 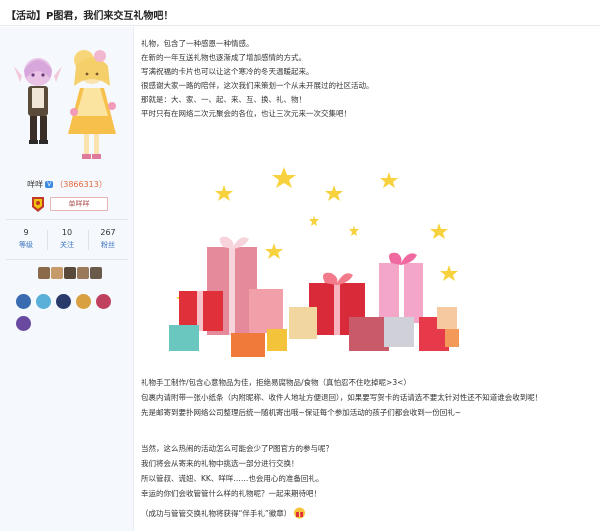 What do you see at coordinates (220, 463) in the screenshot?
I see `closing-line: 我们将会从寄来的礼物中挑选一部分进行交换！` at bounding box center [220, 463].